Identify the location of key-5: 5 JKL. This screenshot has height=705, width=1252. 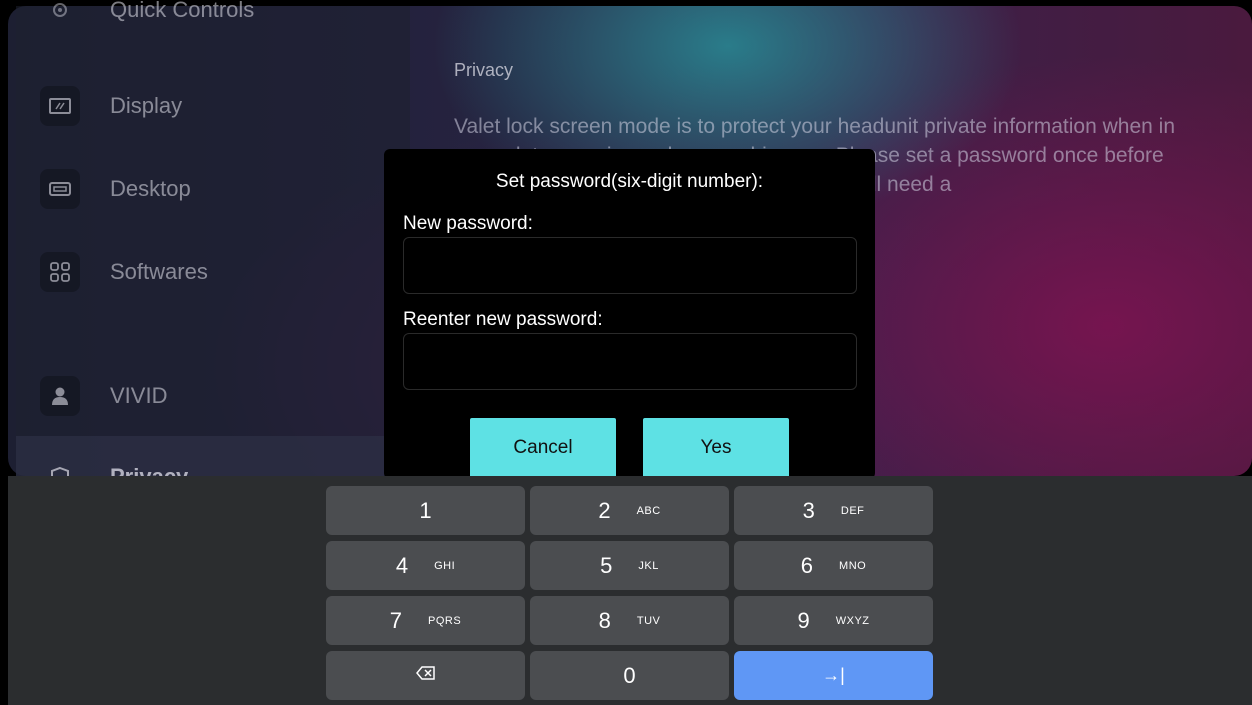
(629, 565).